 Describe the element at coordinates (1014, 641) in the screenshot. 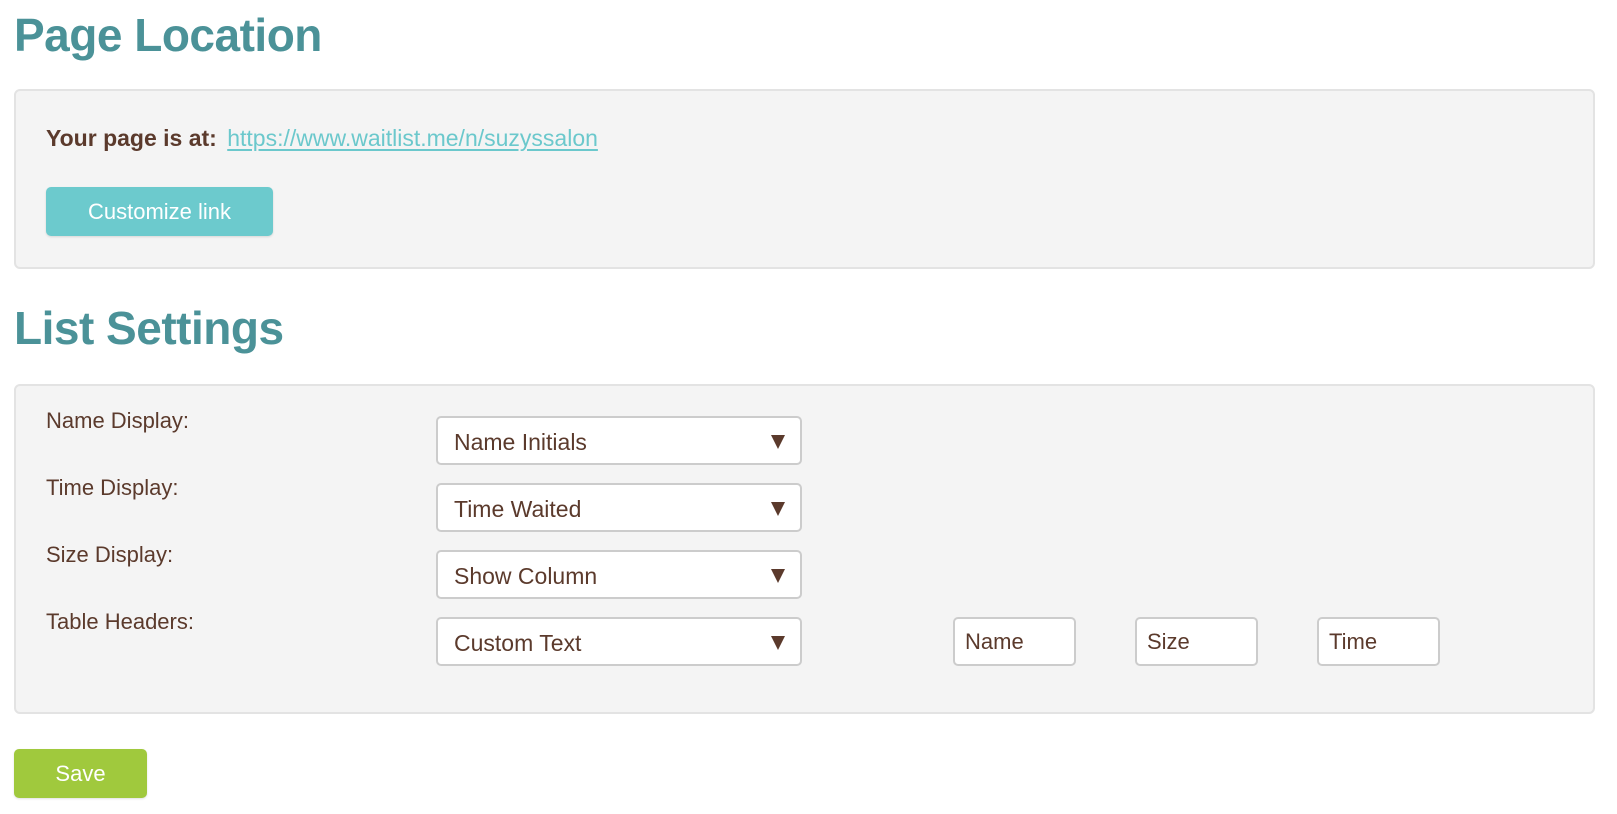

I see `header-name-input` at that location.